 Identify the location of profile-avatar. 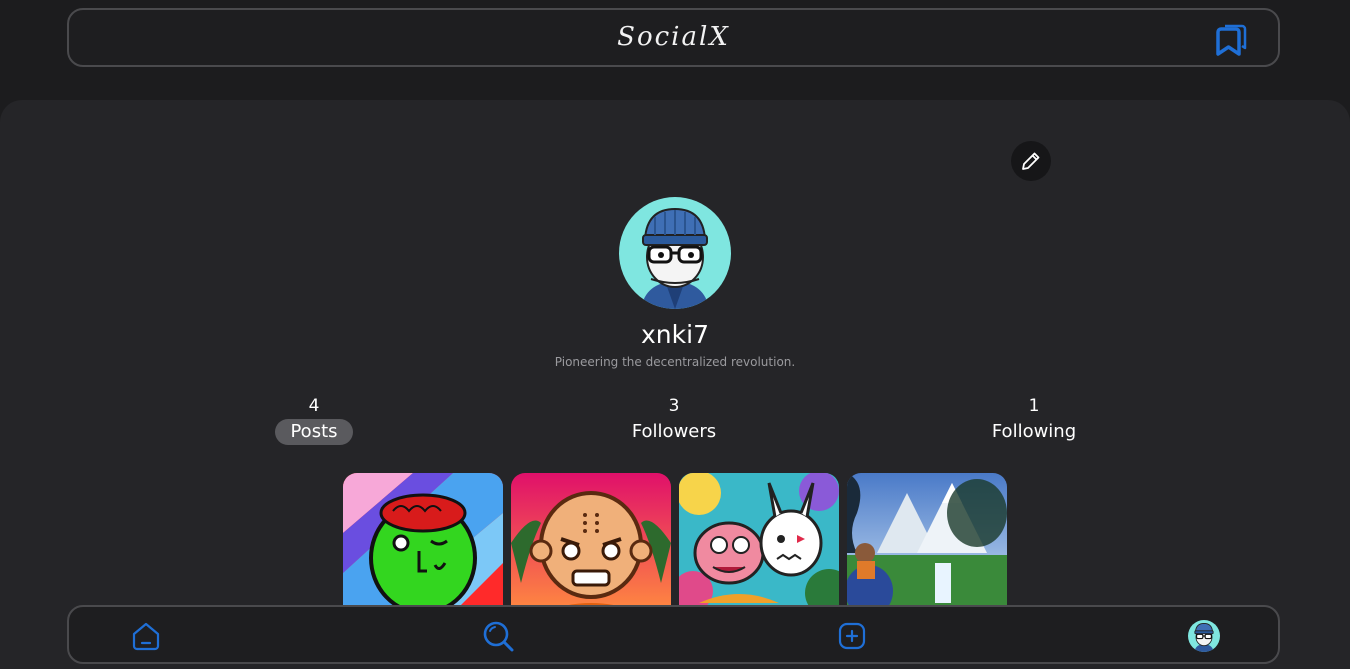
(675, 253).